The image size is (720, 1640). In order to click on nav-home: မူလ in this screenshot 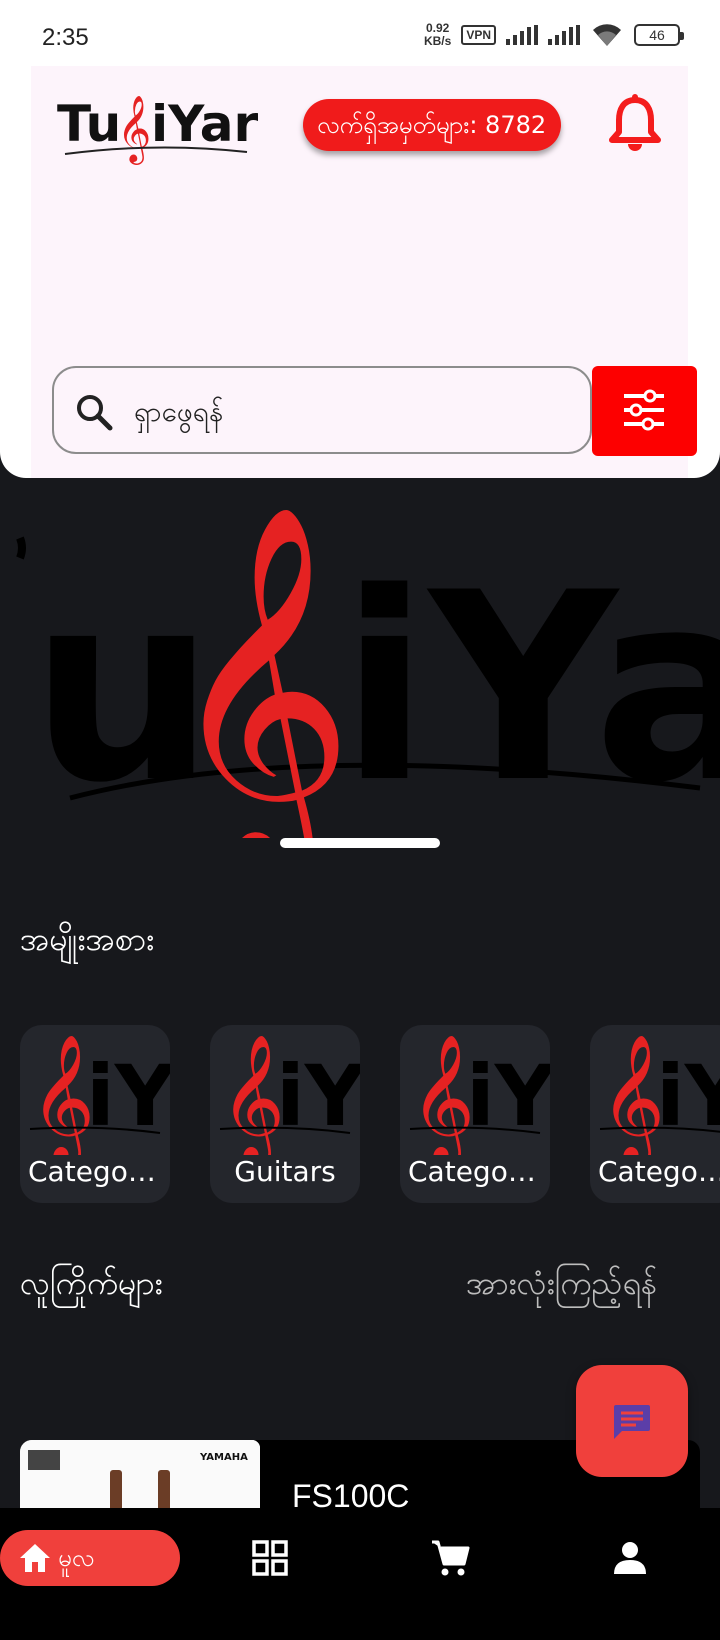, I will do `click(90, 1558)`.